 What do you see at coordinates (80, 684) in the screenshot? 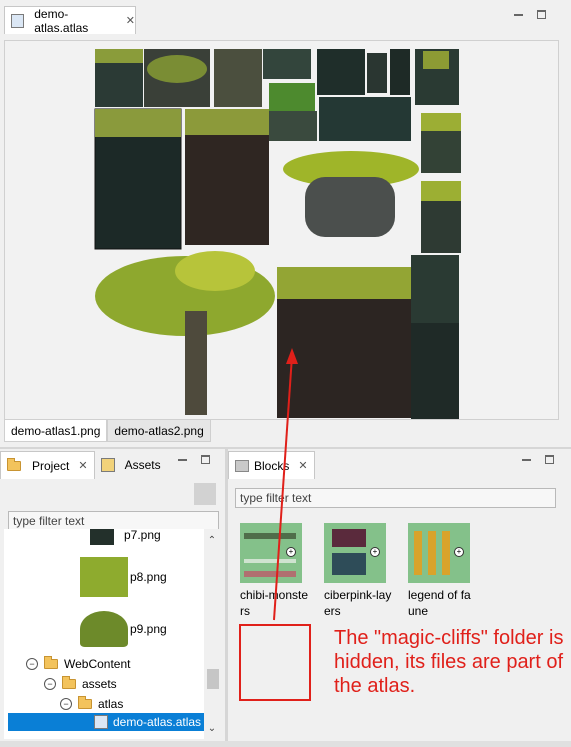
I see `tree-item-assets: − assets` at bounding box center [80, 684].